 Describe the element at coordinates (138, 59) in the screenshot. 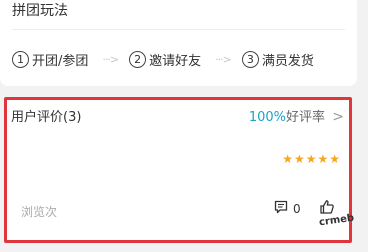

I see `step-number-2: 2` at that location.